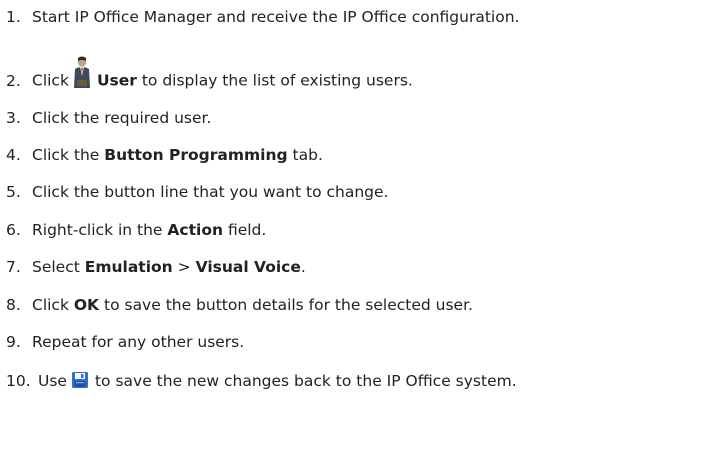  Describe the element at coordinates (128, 267) in the screenshot. I see `step-bold-menu: Emulation` at that location.